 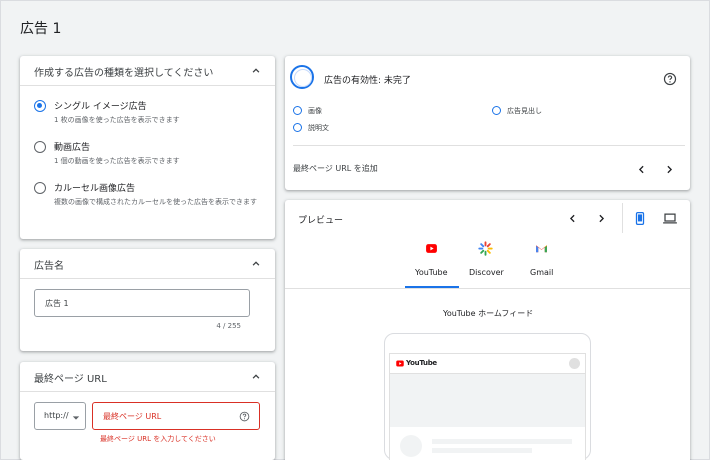 I want to click on feed-label: YouTube ホームフィード, so click(x=488, y=313).